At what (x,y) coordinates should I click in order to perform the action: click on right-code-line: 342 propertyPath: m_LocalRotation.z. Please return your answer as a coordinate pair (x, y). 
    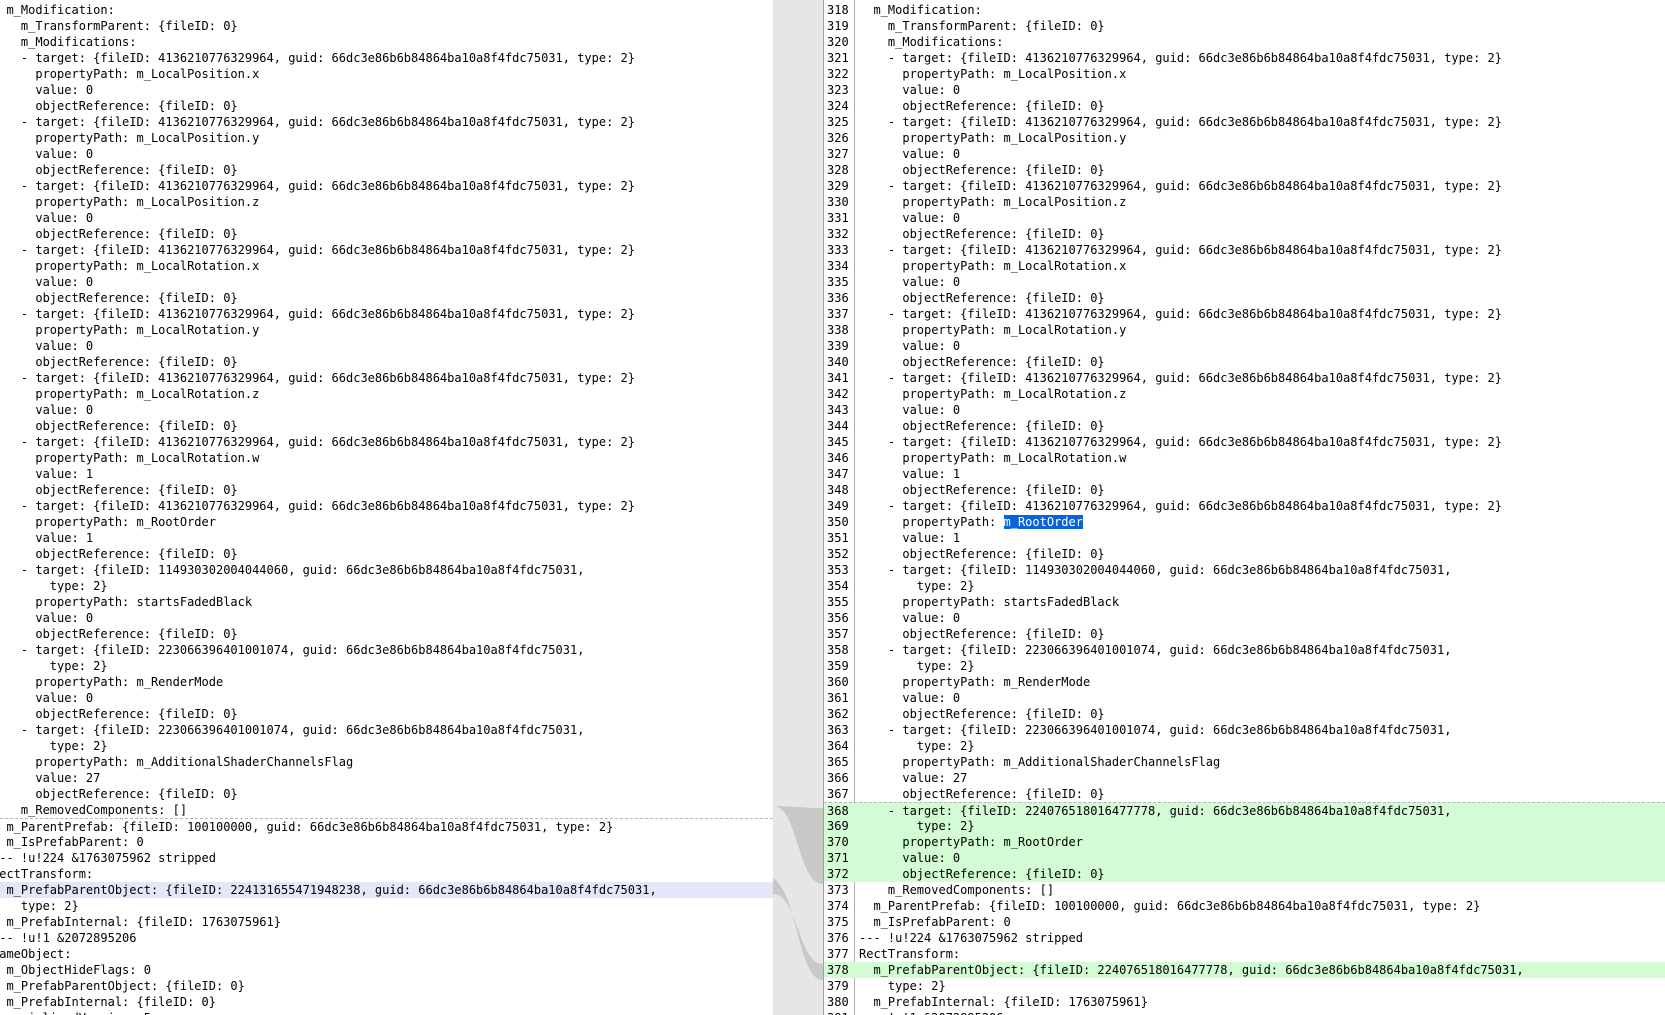
    Looking at the image, I should click on (1244, 394).